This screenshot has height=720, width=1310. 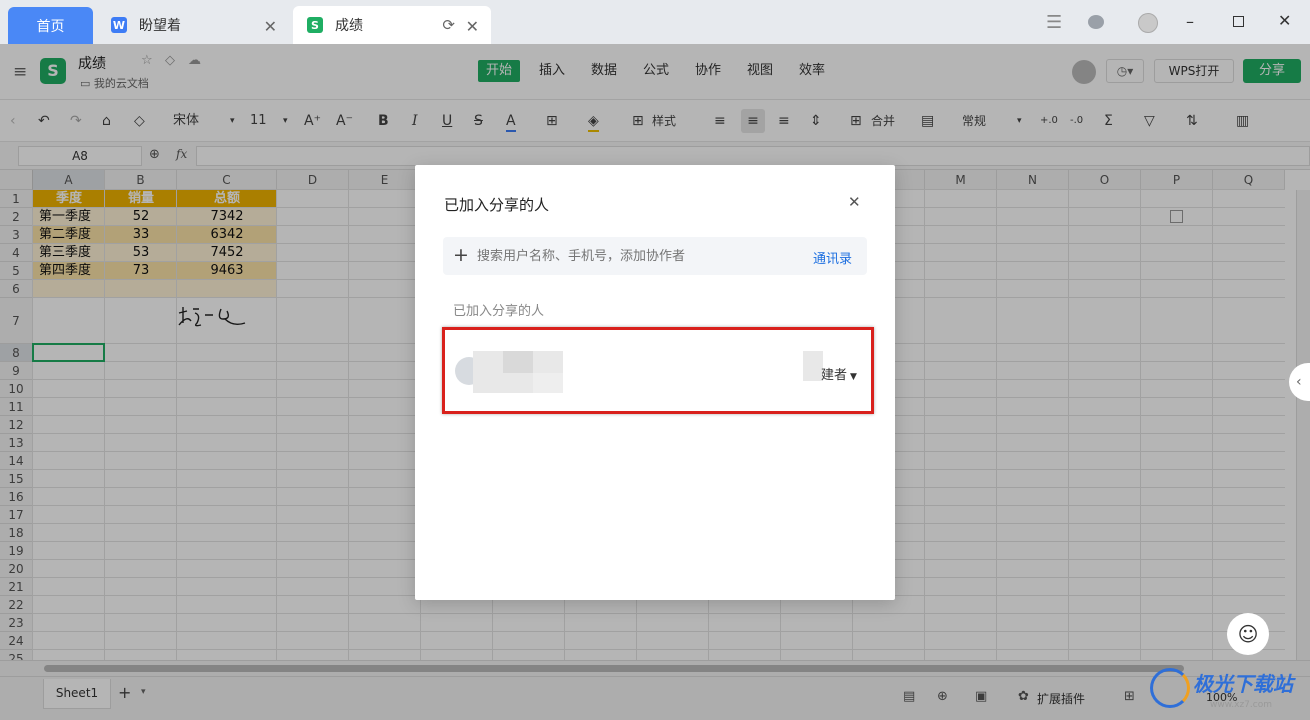 I want to click on member-role-label: 建者, so click(x=834, y=375).